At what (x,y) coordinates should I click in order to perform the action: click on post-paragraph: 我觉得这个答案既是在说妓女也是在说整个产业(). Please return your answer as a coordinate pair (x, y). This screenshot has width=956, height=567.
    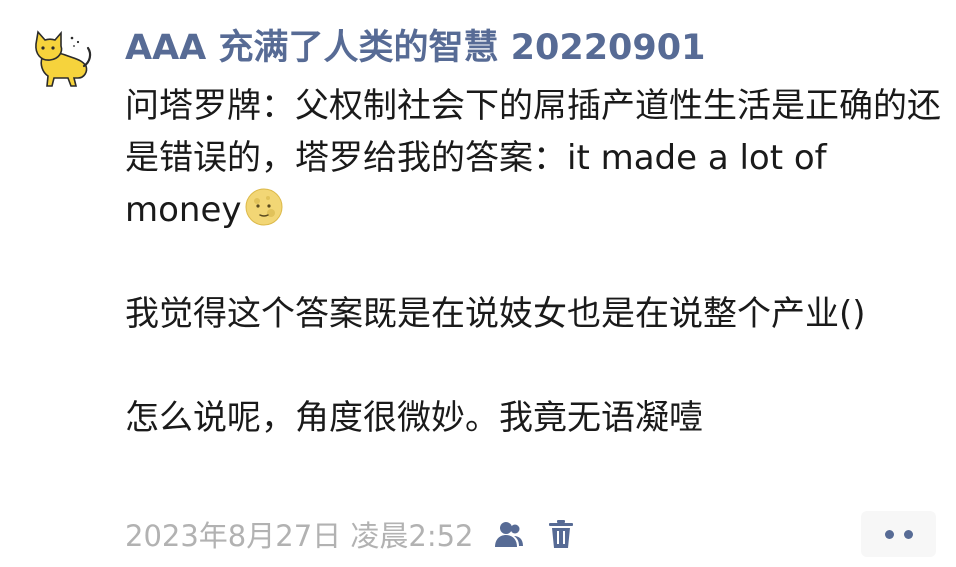
    Looking at the image, I should click on (495, 314).